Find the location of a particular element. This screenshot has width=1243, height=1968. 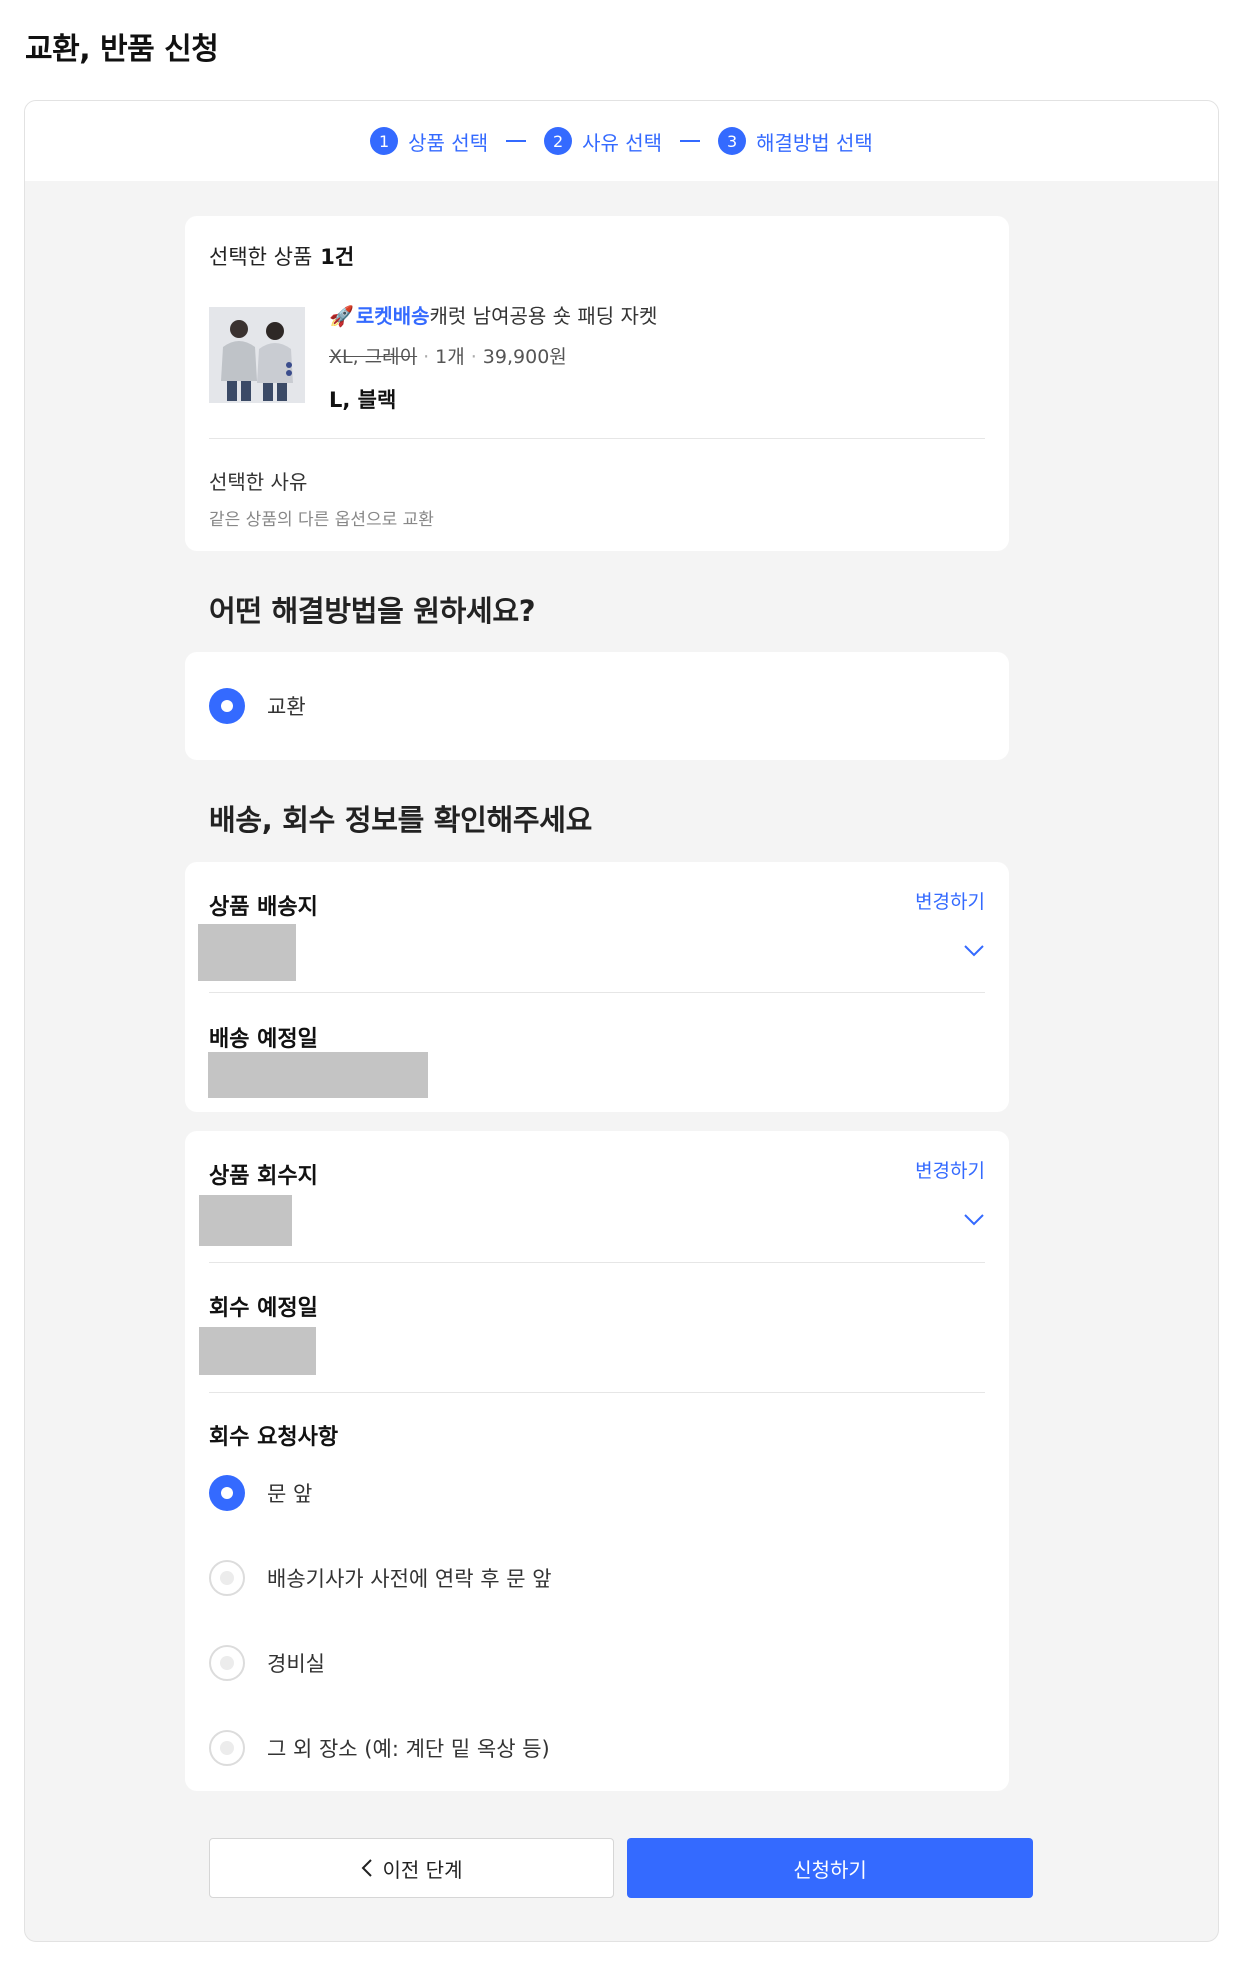

submit-label: 신청하기 is located at coordinates (830, 1869).